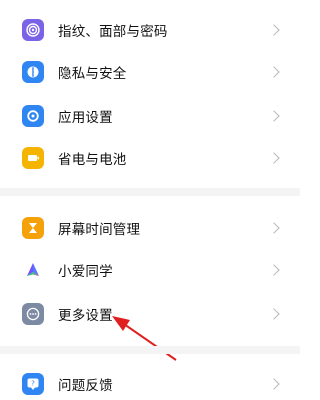  I want to click on settings-item-fingerprint: 指纹、面部与密码, so click(150, 30).